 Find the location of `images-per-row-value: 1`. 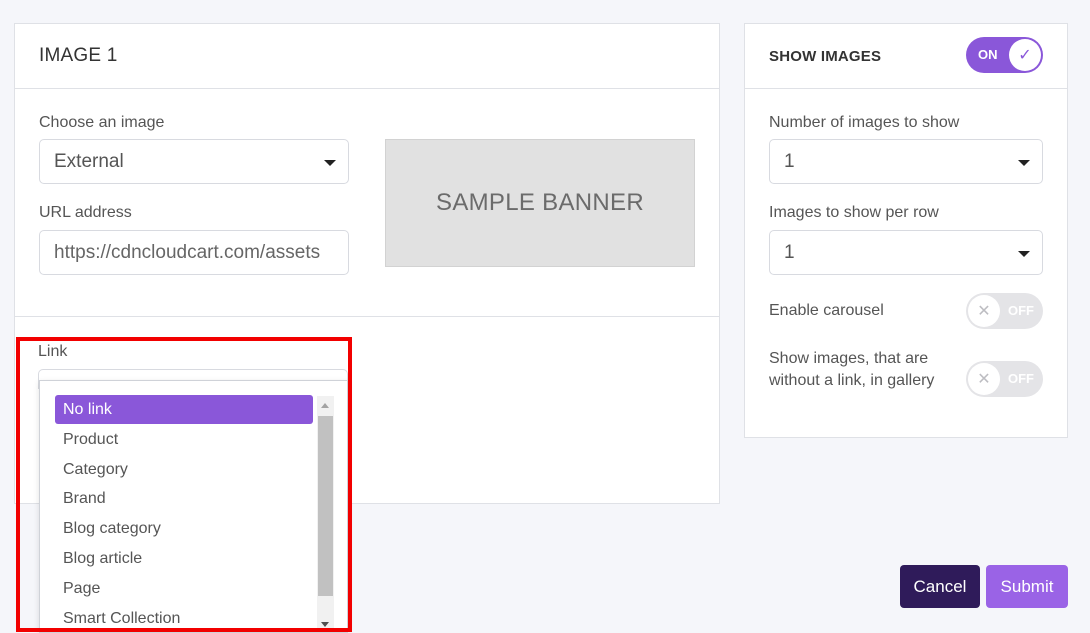

images-per-row-value: 1 is located at coordinates (789, 252).